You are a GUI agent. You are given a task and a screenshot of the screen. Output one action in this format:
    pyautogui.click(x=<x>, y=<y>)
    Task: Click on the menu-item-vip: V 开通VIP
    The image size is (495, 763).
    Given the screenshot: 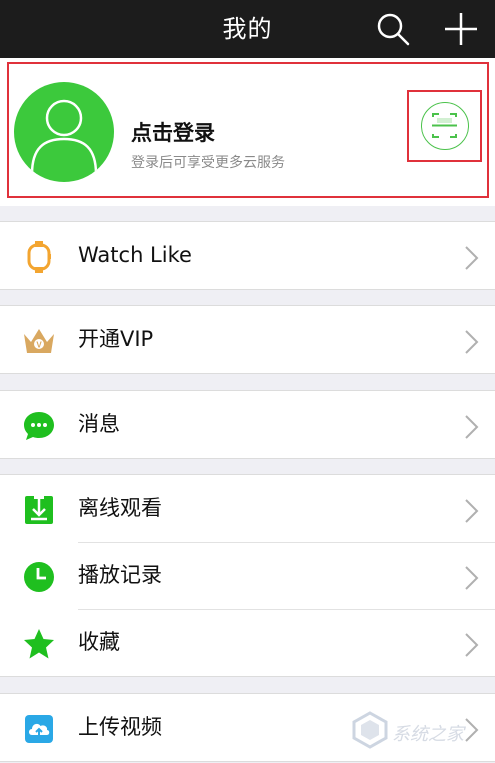 What is the action you would take?
    pyautogui.click(x=247, y=339)
    